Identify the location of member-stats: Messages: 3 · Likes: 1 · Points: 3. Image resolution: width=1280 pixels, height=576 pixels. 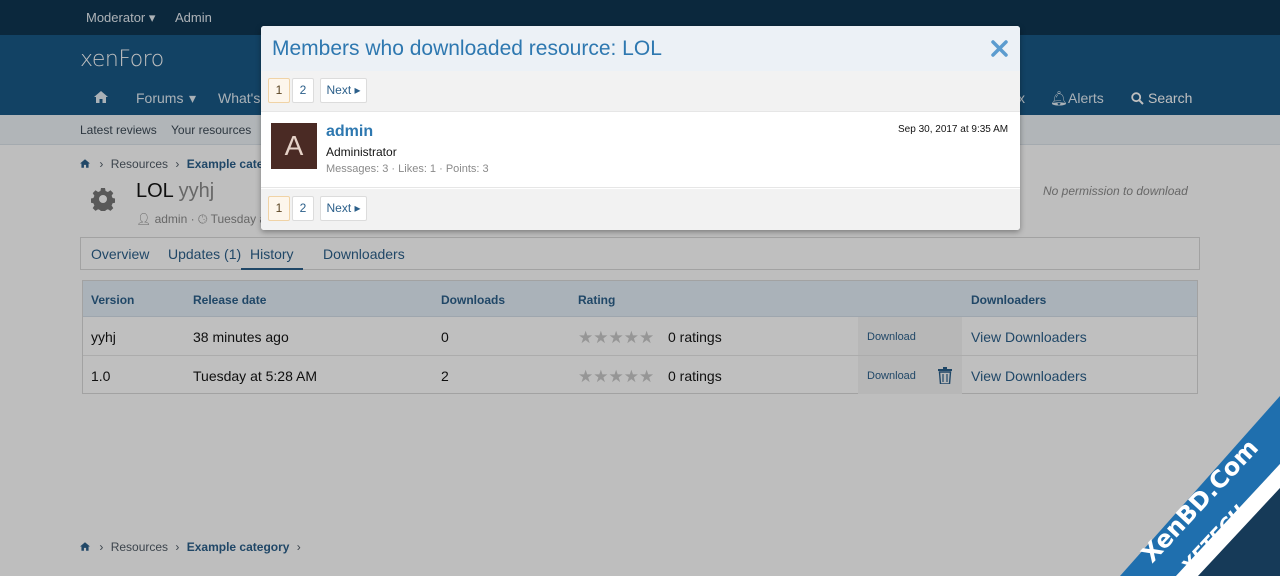
(407, 169).